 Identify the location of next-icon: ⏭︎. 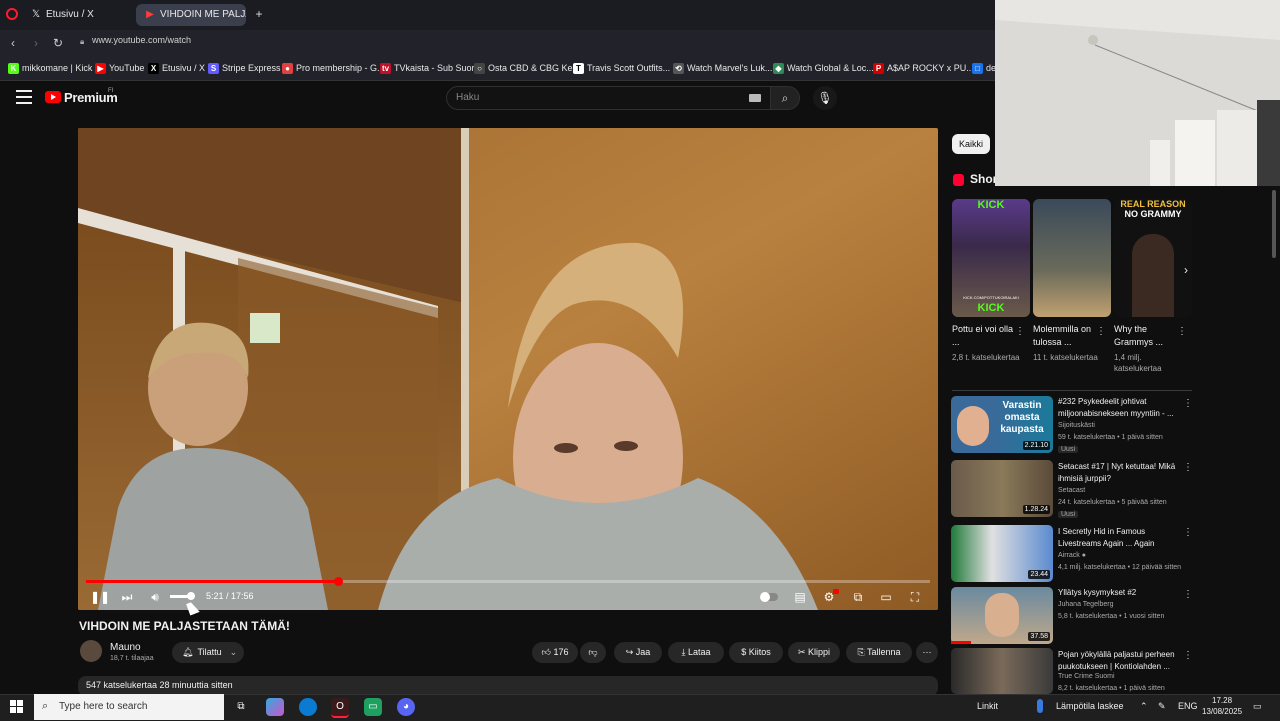
(127, 597).